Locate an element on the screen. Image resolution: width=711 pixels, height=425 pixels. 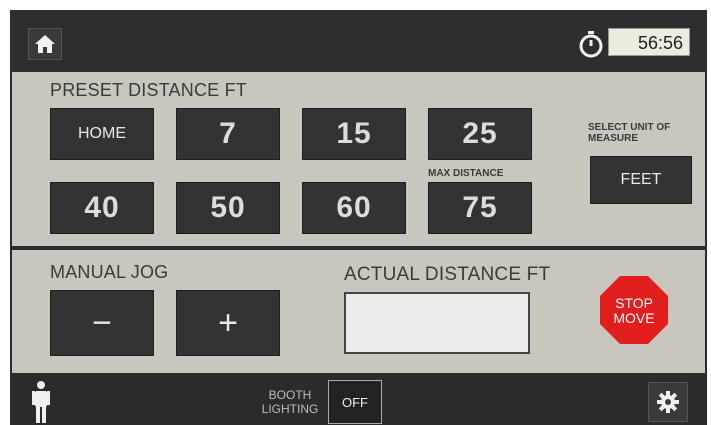
actual-distance-title: ACTUAL DISTANCE FT is located at coordinates (447, 274).